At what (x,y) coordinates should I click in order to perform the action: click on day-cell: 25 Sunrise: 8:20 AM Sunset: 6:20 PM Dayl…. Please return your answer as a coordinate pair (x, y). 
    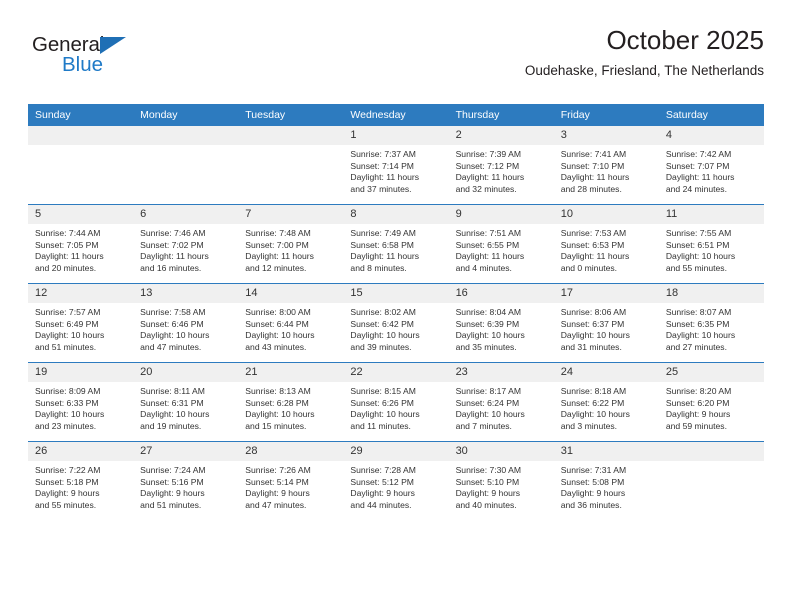
    Looking at the image, I should click on (711, 402).